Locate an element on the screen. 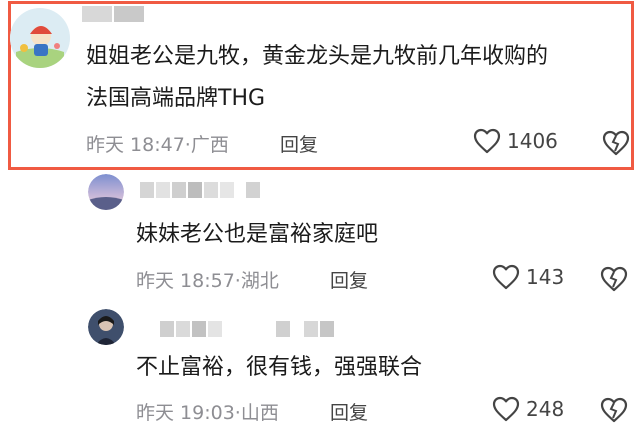  like-button: 143 is located at coordinates (528, 277).